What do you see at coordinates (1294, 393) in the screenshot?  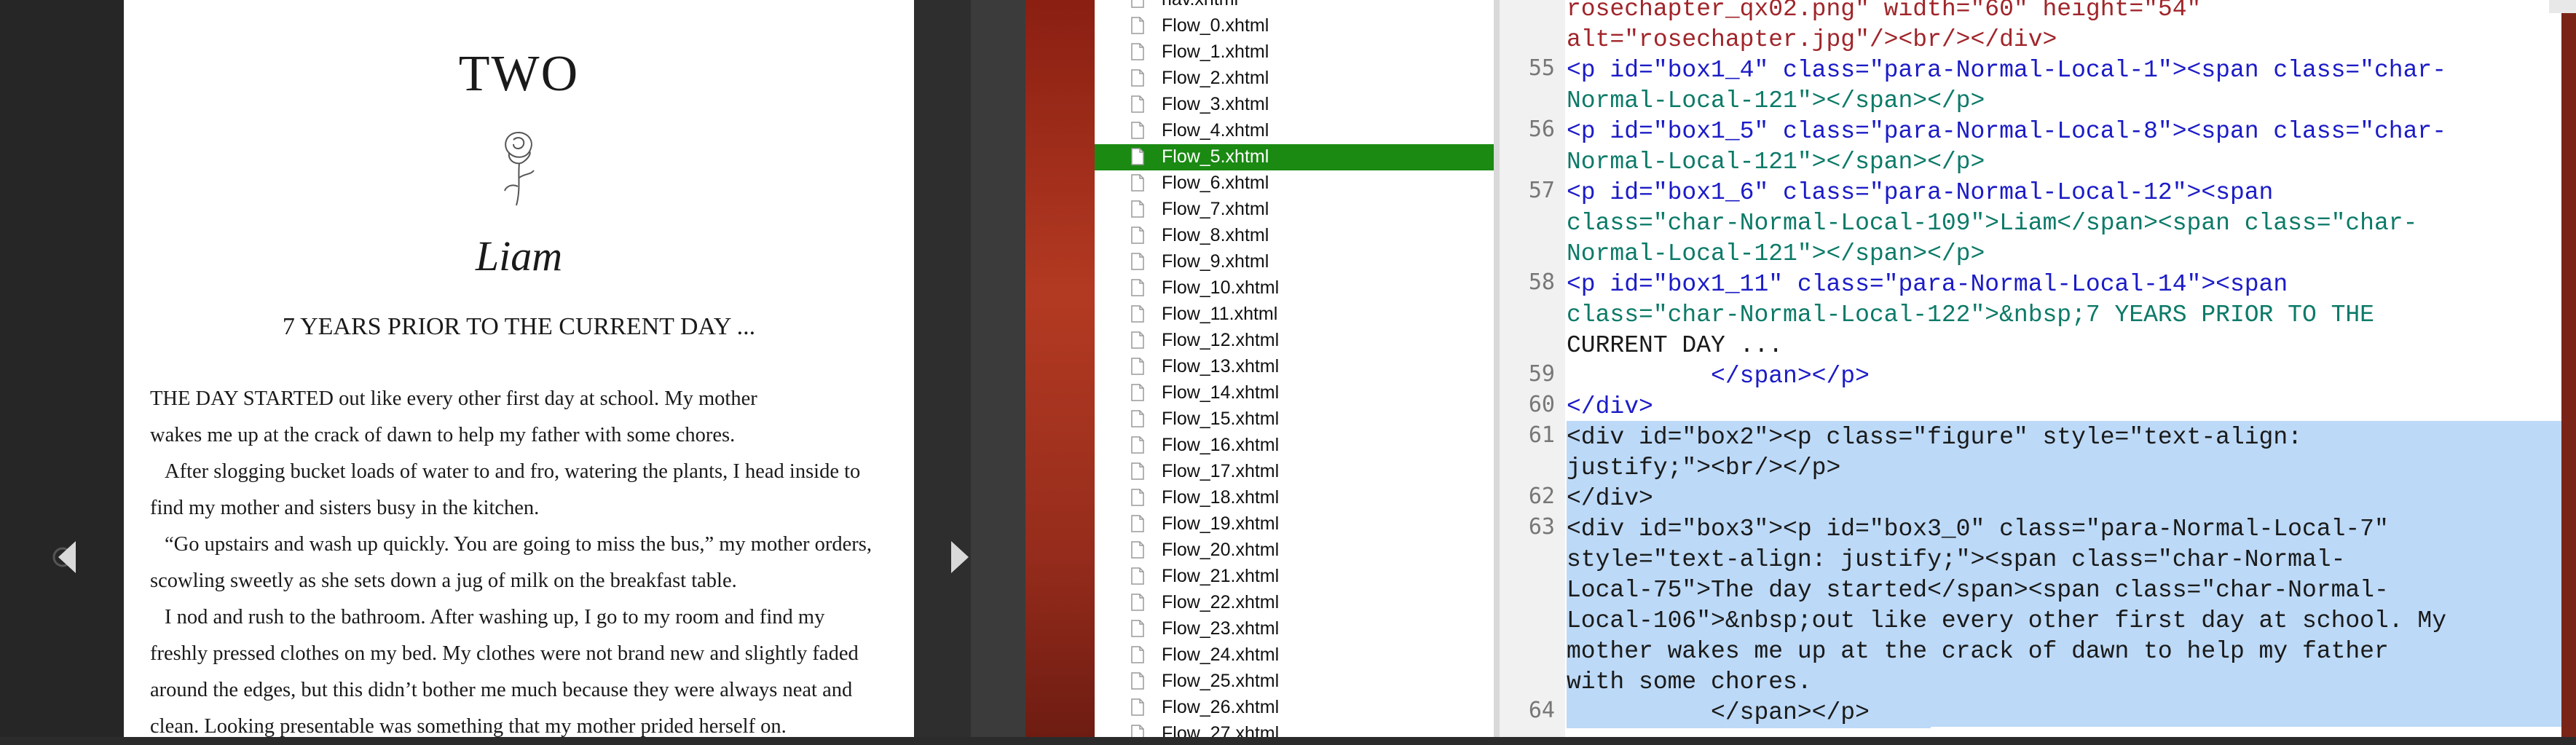 I see `file-list-item: Flow_14.xhtml` at bounding box center [1294, 393].